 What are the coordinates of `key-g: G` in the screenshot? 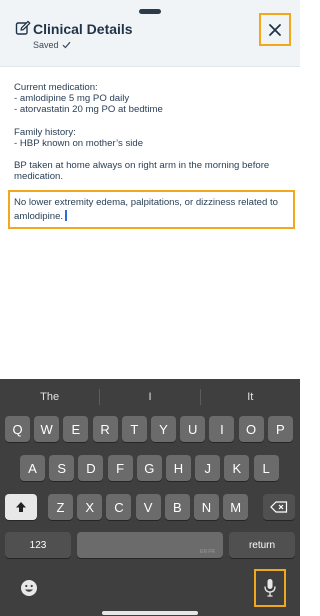 It's located at (149, 468).